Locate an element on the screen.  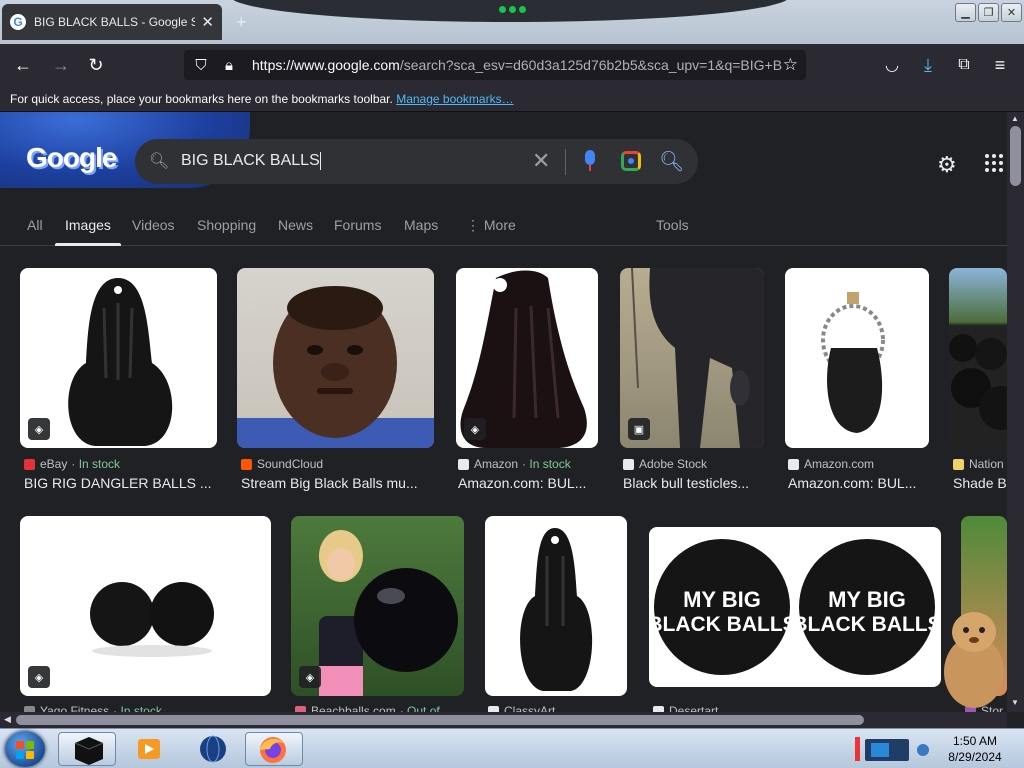
result-source: Yaqo Fitness · In stock is located at coordinates (93, 708).